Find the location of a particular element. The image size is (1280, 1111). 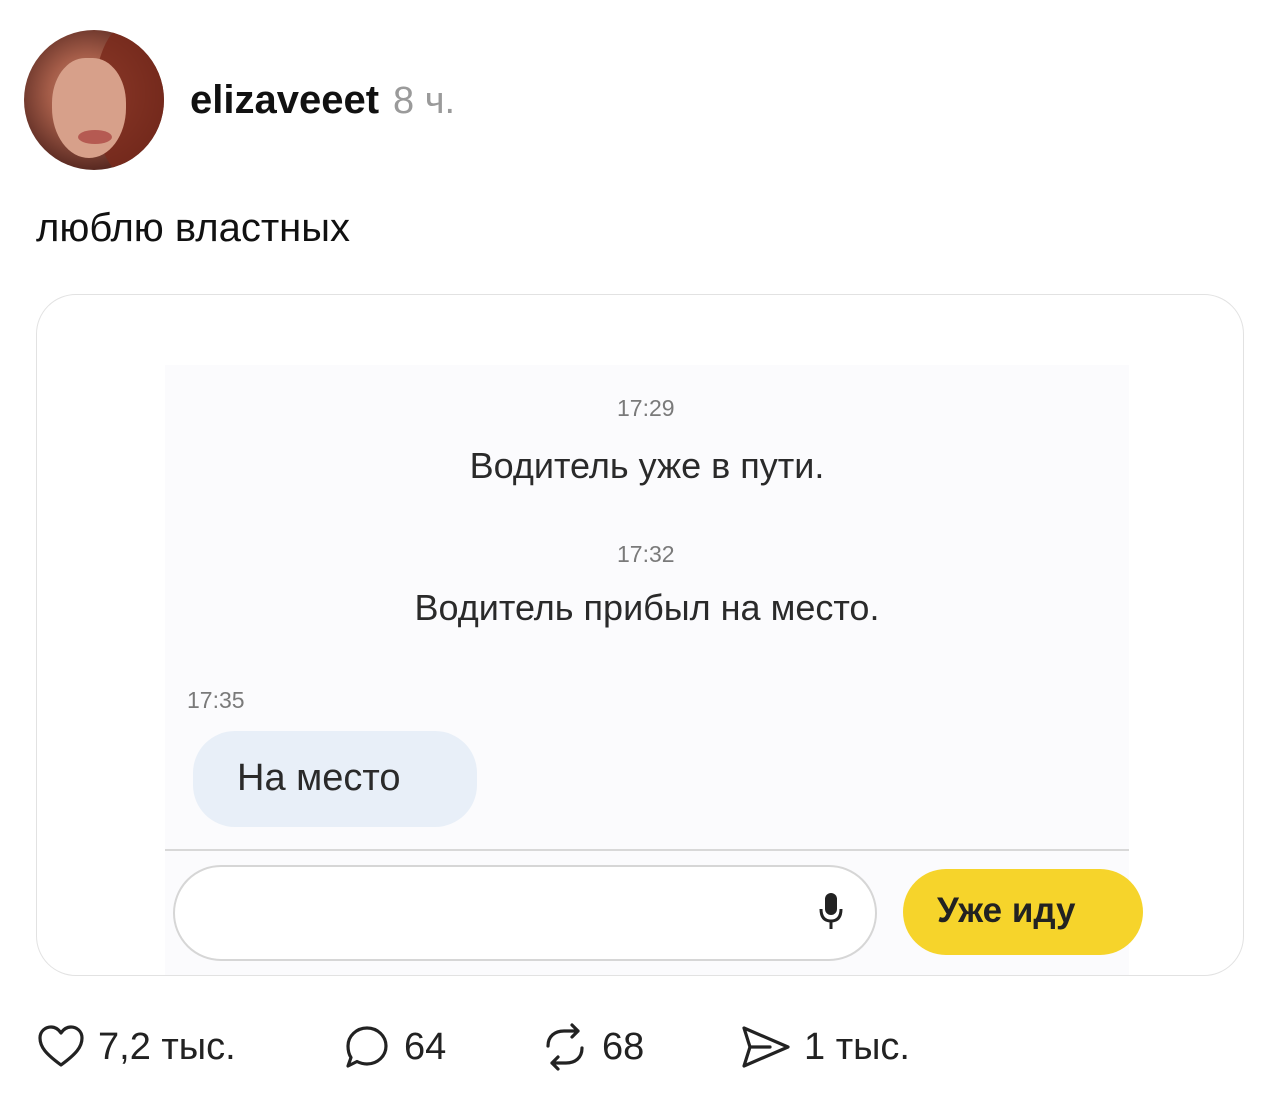

user-line: elizaveeet 8 ч. is located at coordinates (322, 100).